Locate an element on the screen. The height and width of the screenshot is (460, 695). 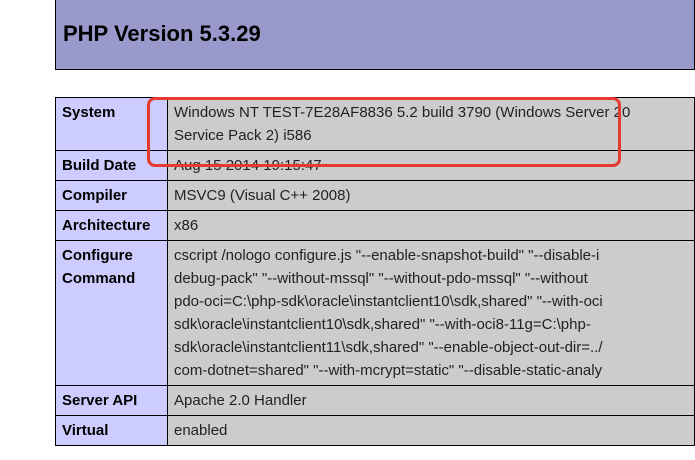
value-line: Aug 15 2014 19:15:47 is located at coordinates (248, 165).